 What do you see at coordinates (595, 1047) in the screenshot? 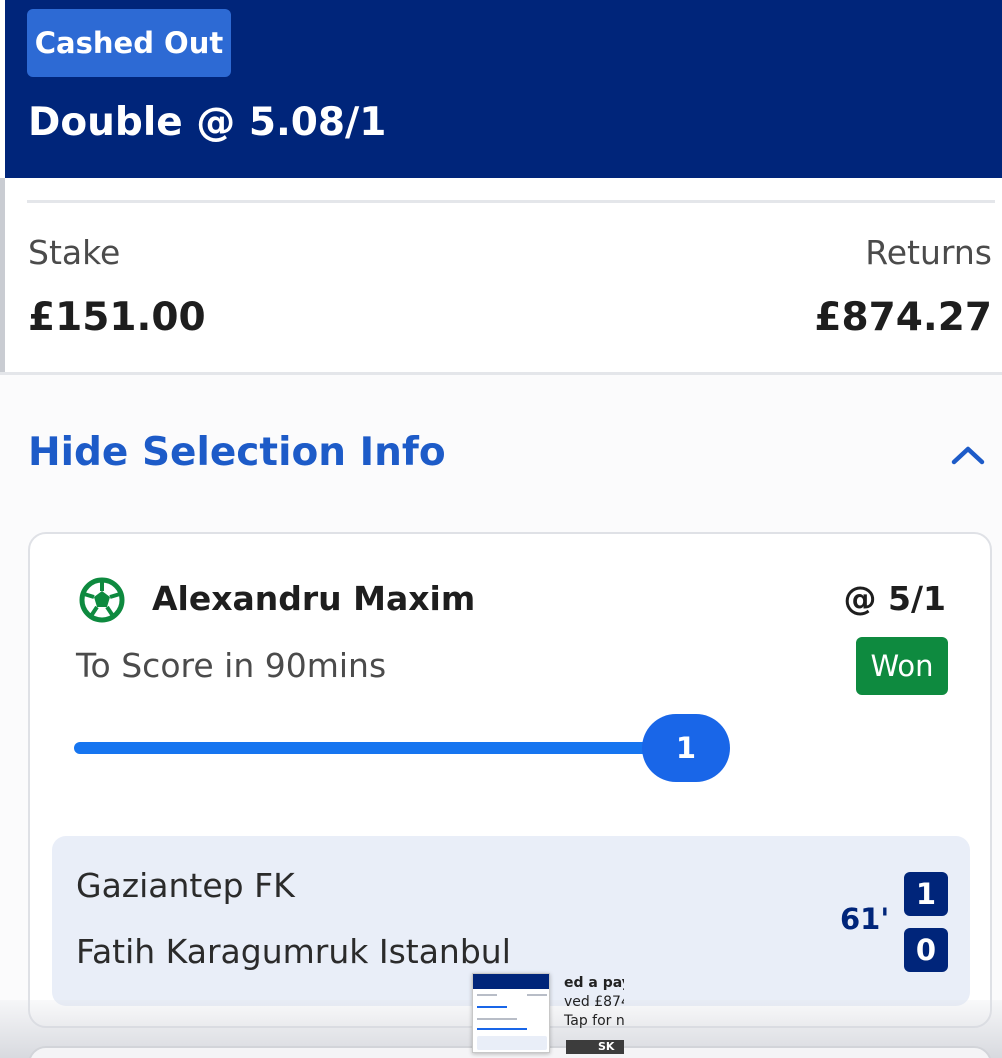
I see `brand-logo-fragment: SK` at bounding box center [595, 1047].